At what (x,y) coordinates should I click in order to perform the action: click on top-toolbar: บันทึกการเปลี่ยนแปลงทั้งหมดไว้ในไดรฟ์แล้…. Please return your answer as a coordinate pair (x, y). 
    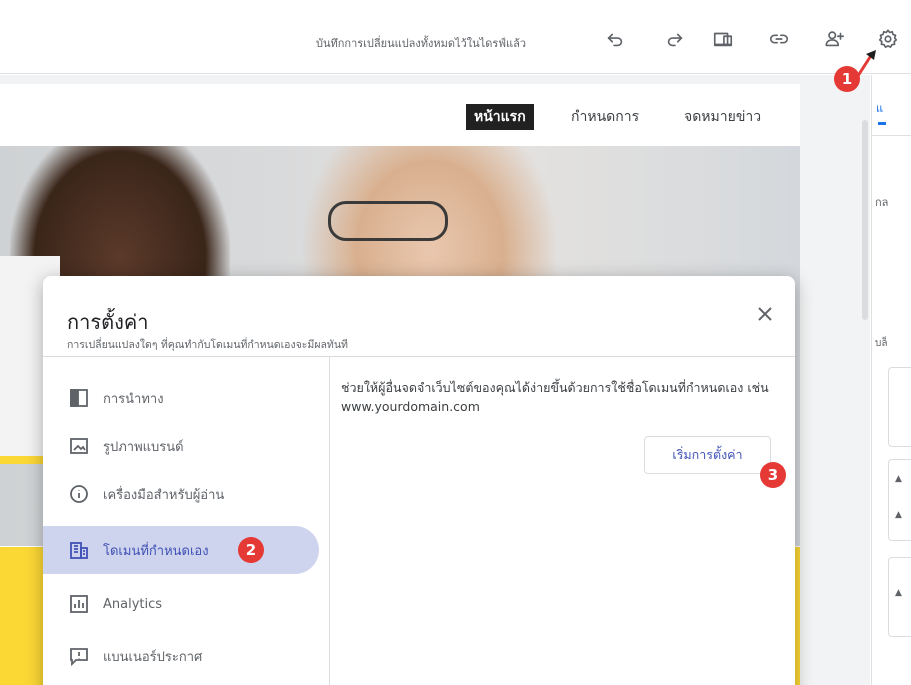
    Looking at the image, I should click on (455, 37).